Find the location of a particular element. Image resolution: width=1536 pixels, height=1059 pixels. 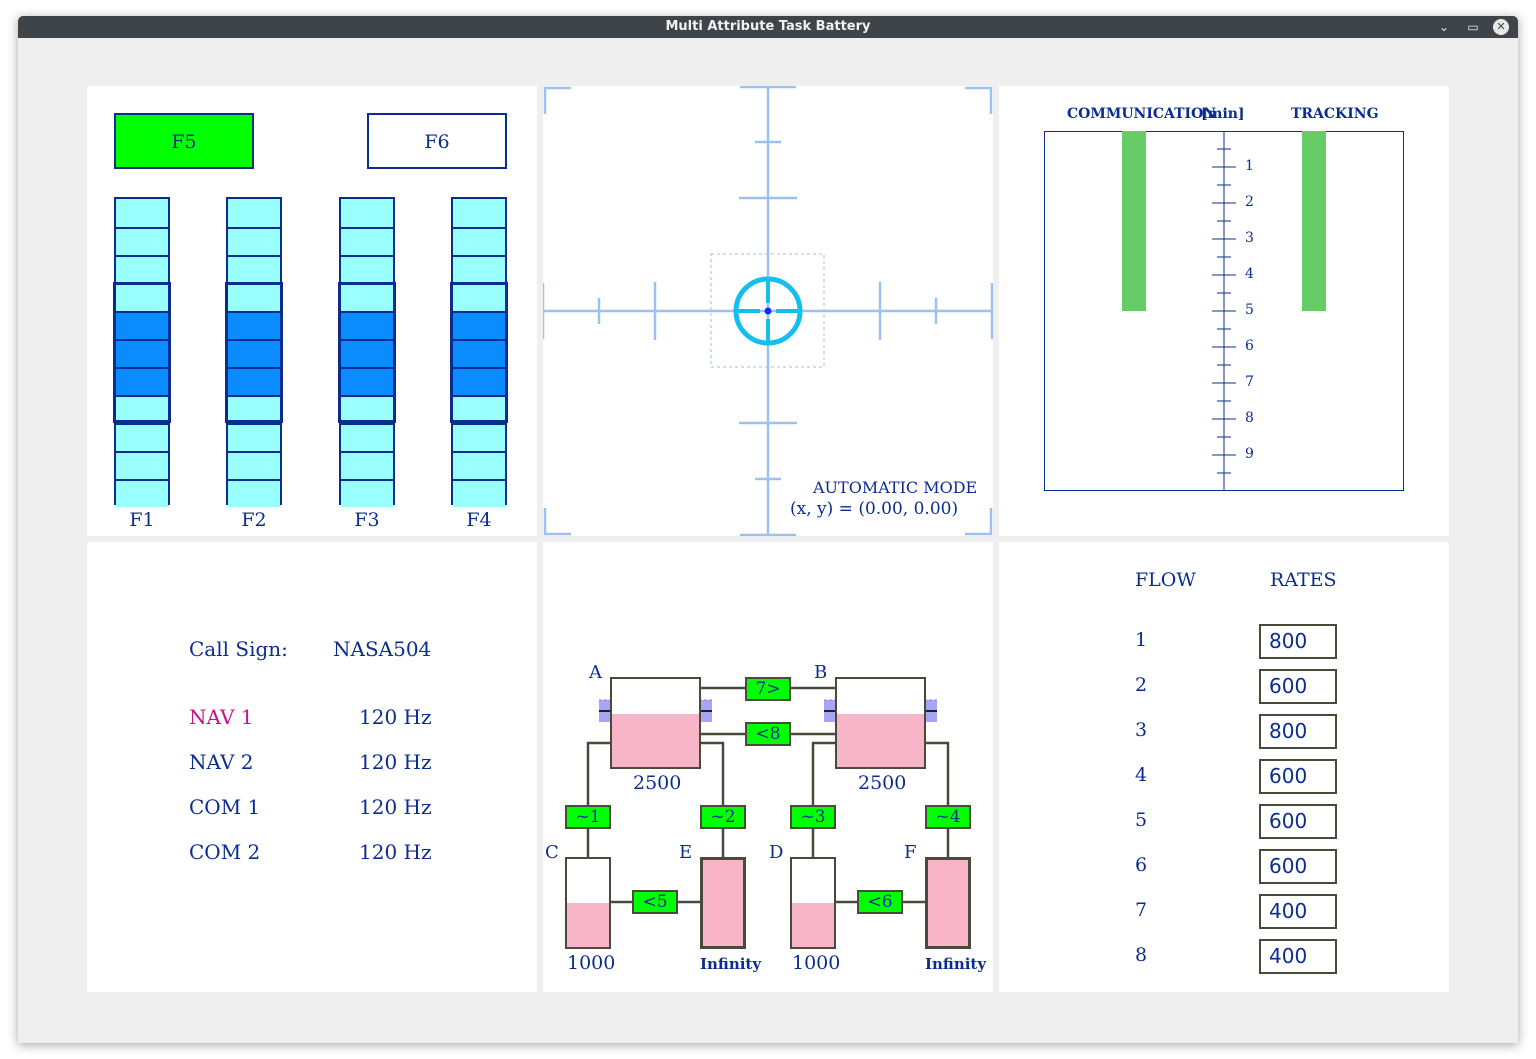

f5-button: F5 is located at coordinates (184, 141).